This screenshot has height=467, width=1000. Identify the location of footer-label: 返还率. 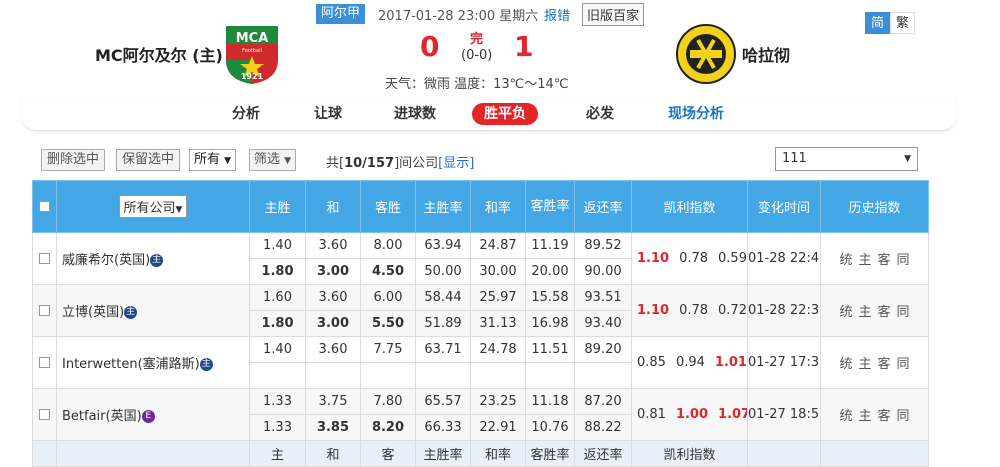
(603, 453).